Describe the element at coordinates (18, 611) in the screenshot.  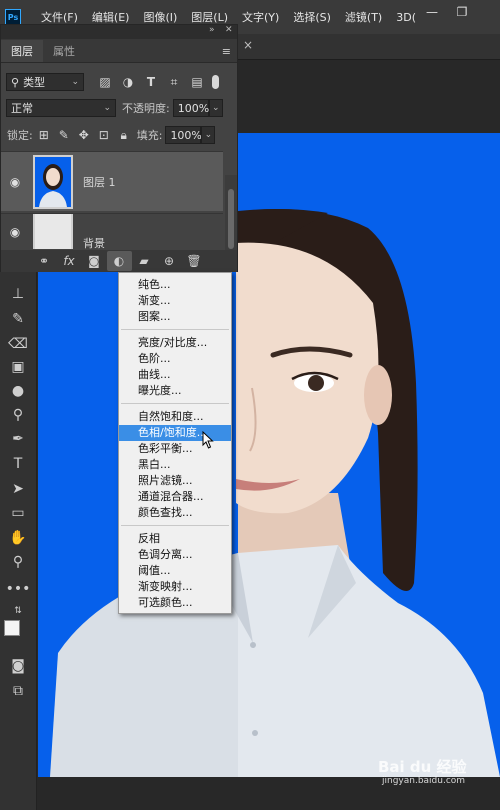
I see `swap-colors-icon: ⇅` at that location.